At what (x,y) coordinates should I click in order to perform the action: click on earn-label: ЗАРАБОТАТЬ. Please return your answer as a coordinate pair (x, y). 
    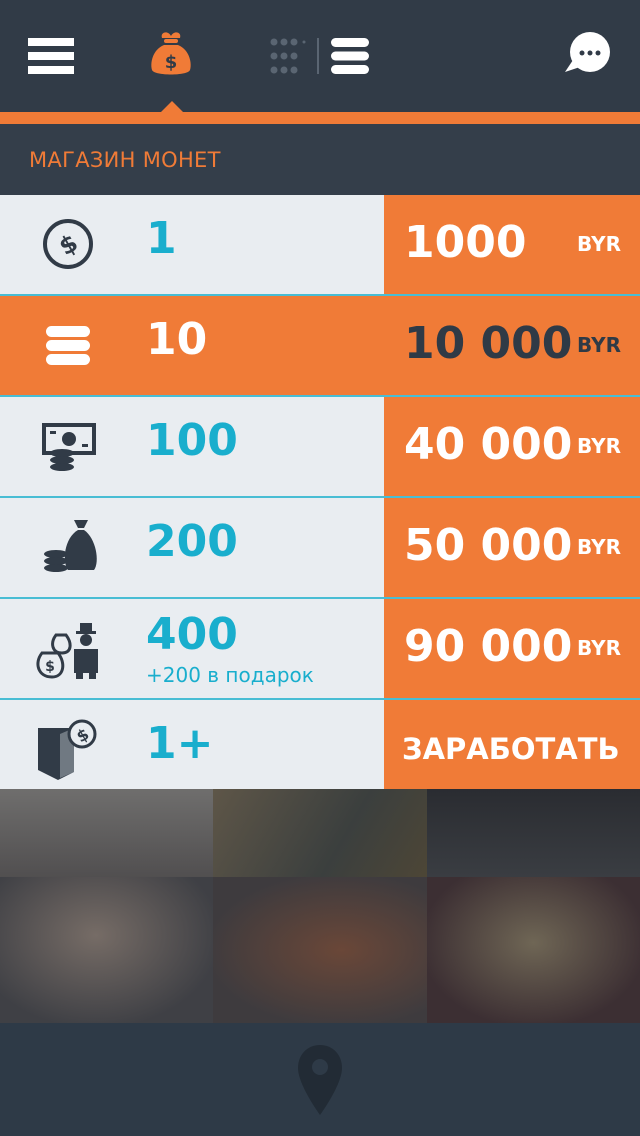
    Looking at the image, I should click on (511, 749).